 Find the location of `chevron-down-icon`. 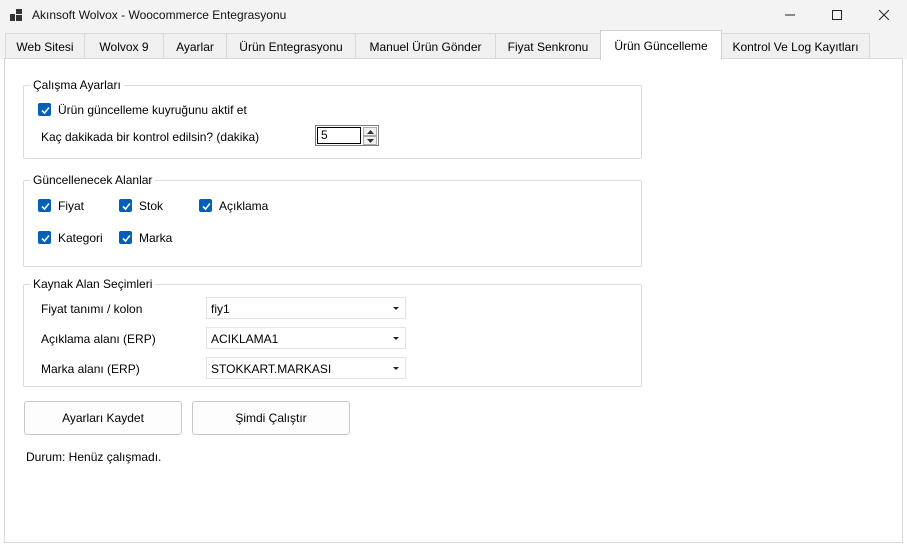

chevron-down-icon is located at coordinates (370, 140).